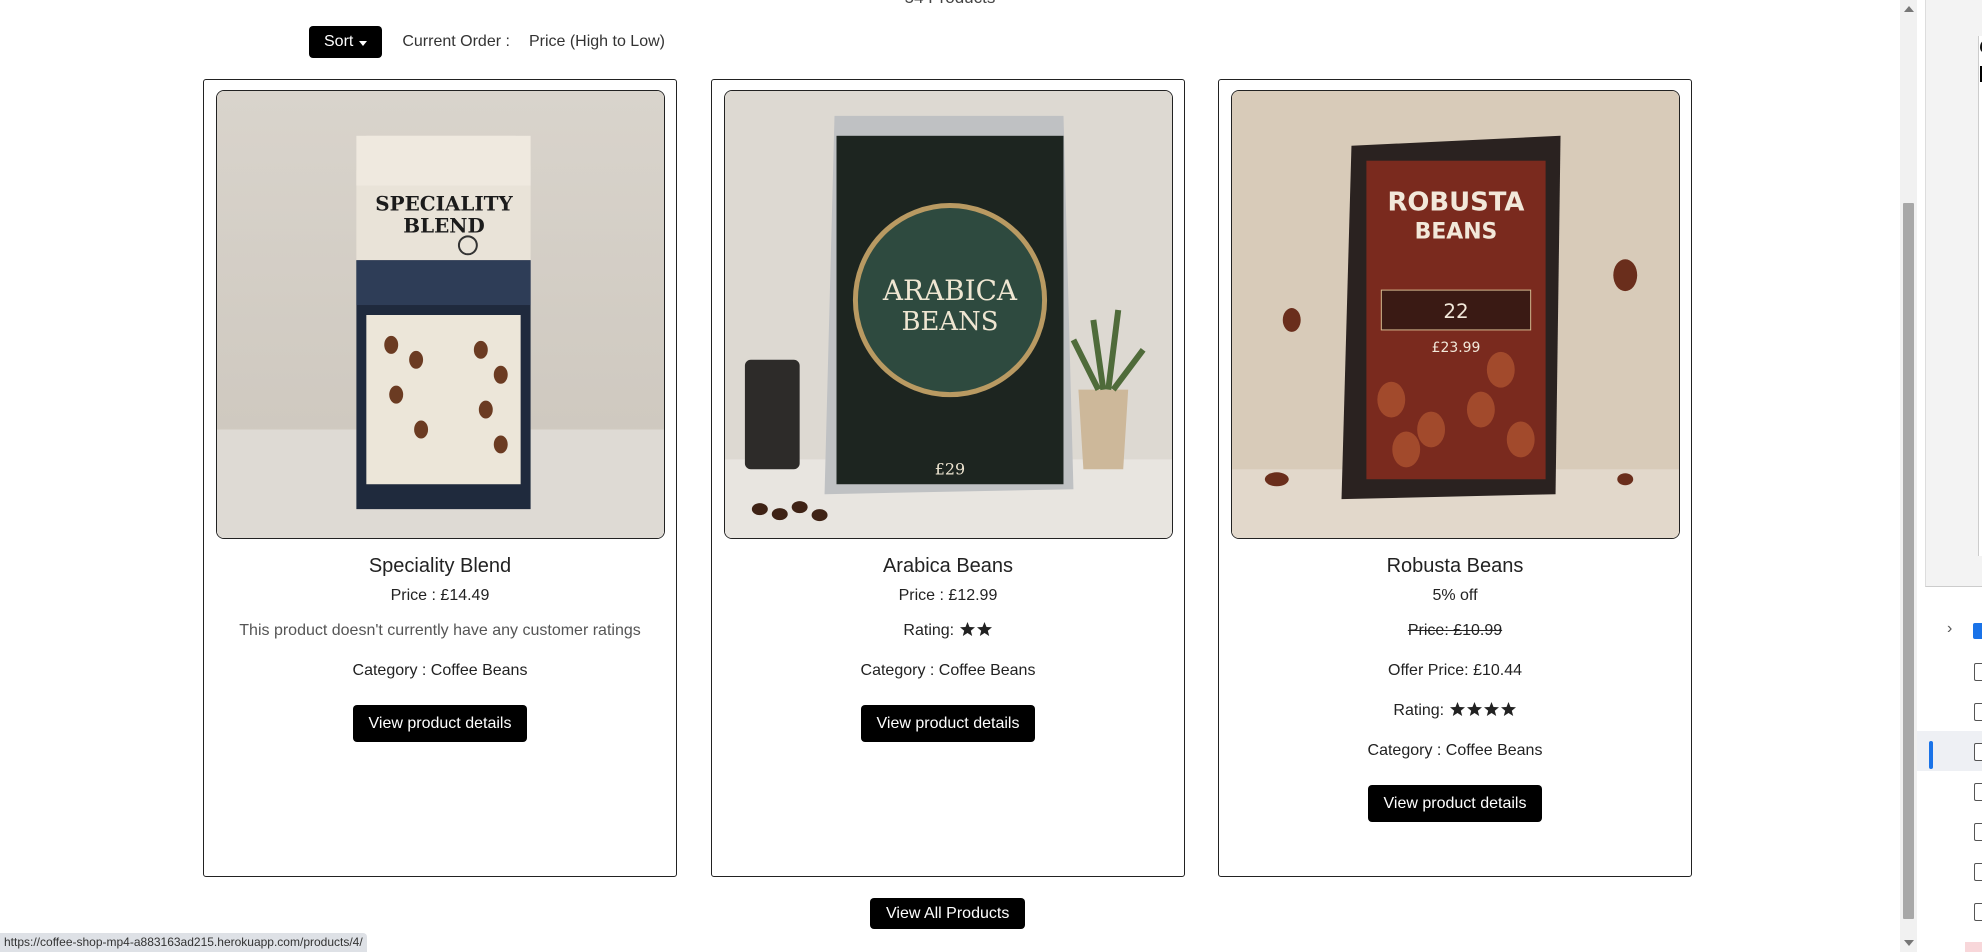 The width and height of the screenshot is (1982, 952). Describe the element at coordinates (363, 43) in the screenshot. I see `caret-down-icon` at that location.